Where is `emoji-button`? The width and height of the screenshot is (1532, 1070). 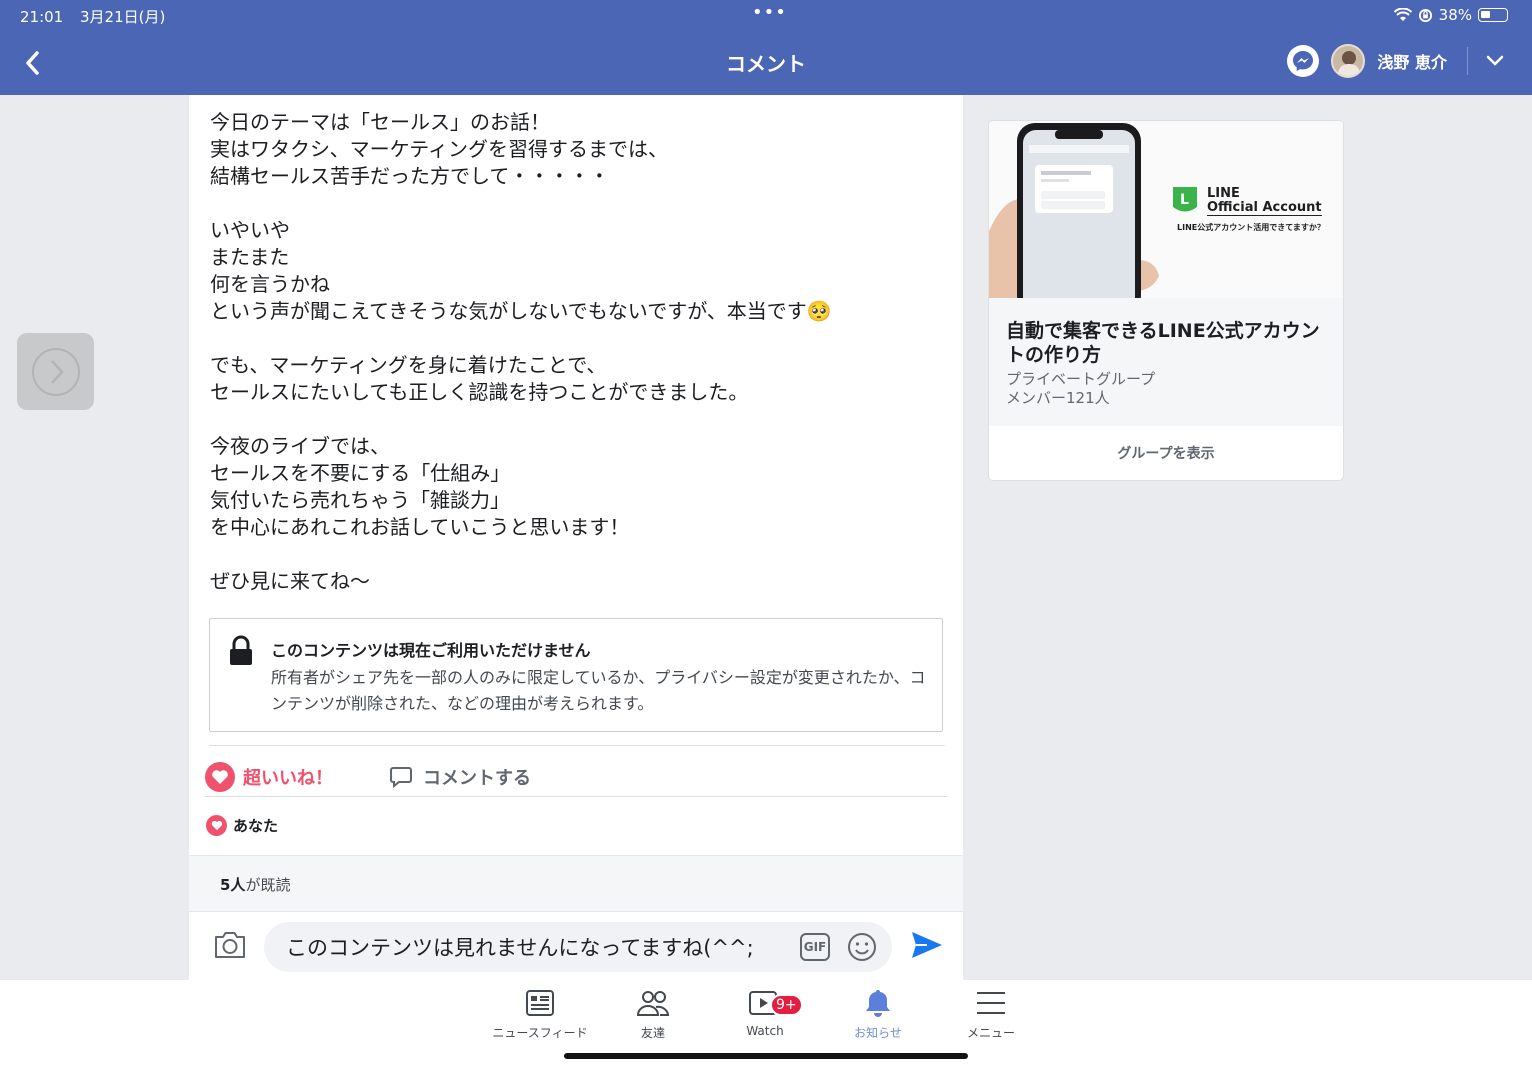
emoji-button is located at coordinates (862, 949).